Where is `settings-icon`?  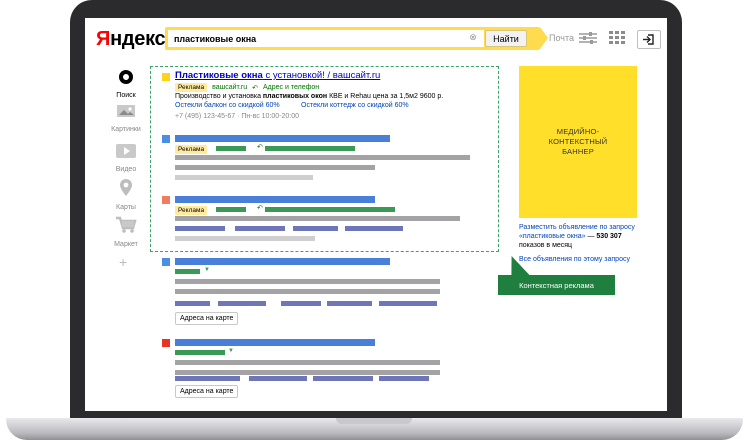 settings-icon is located at coordinates (588, 40).